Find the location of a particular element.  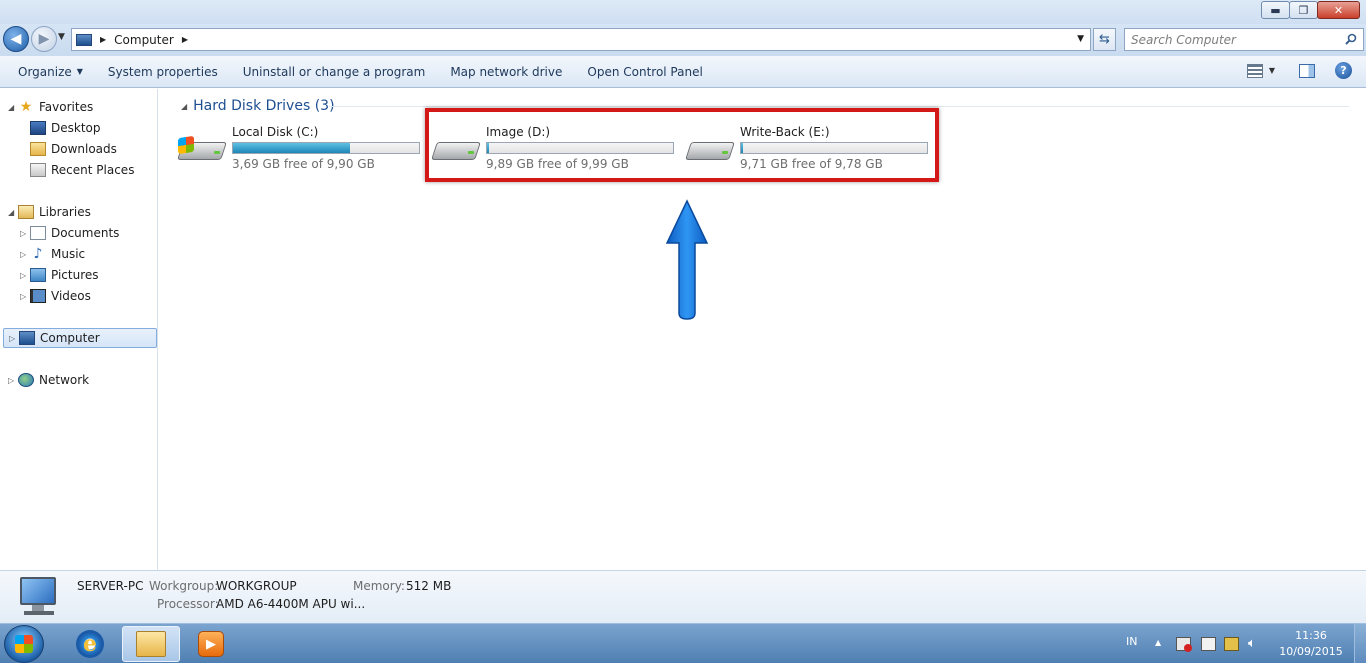

show-desktop-button is located at coordinates (1360, 643).